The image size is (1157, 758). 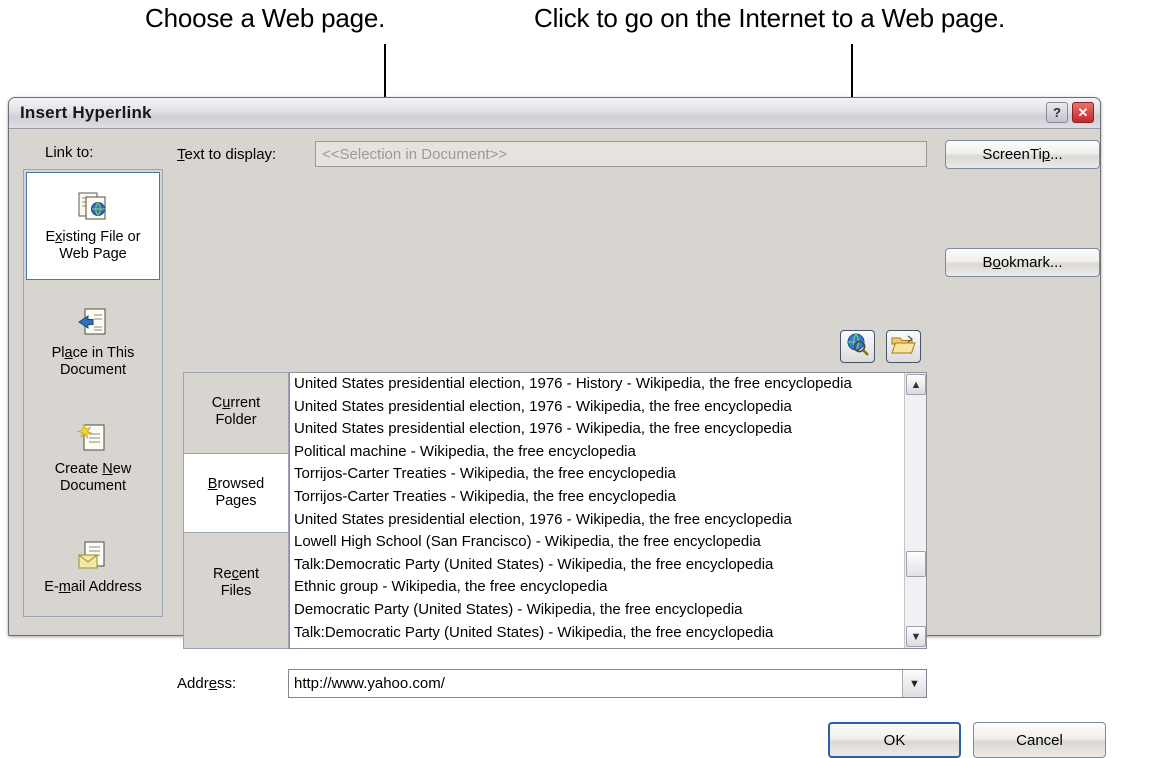 I want to click on tab-label: Recent, so click(x=236, y=574).